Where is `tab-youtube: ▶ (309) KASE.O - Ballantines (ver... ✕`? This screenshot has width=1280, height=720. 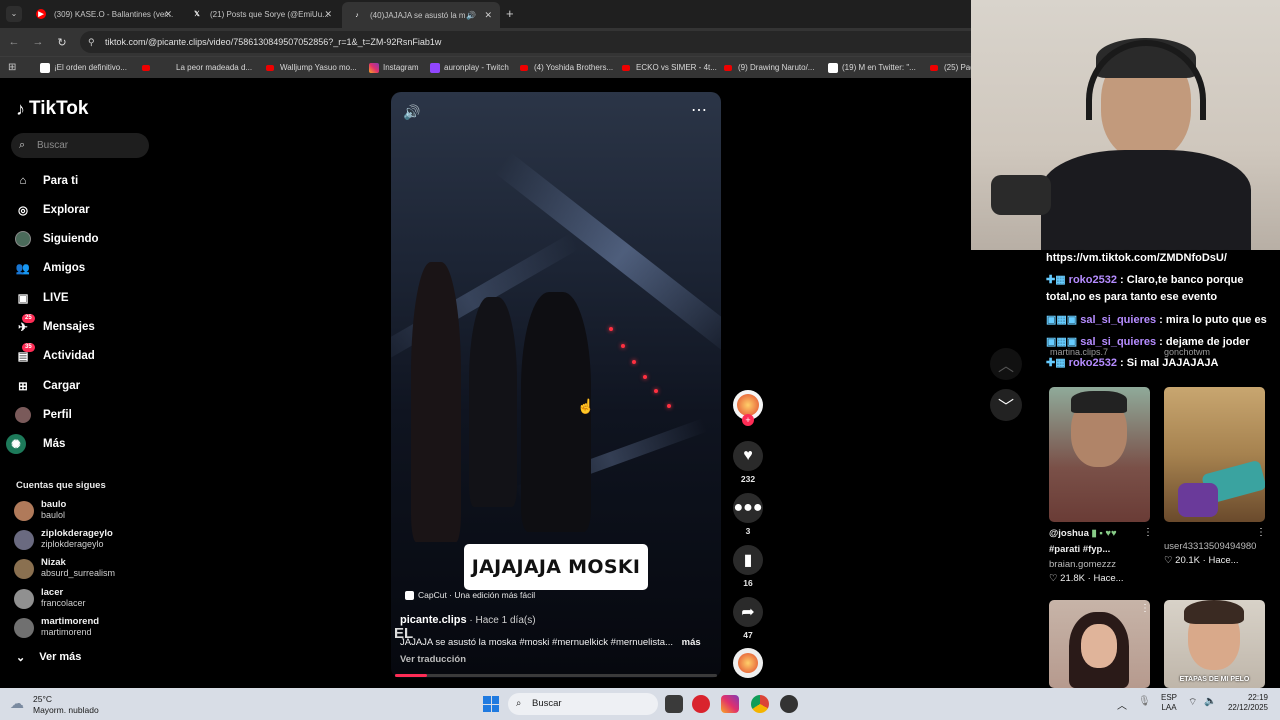
tab-youtube: ▶ (309) KASE.O - Ballantines (ver... ✕ is located at coordinates (103, 14).